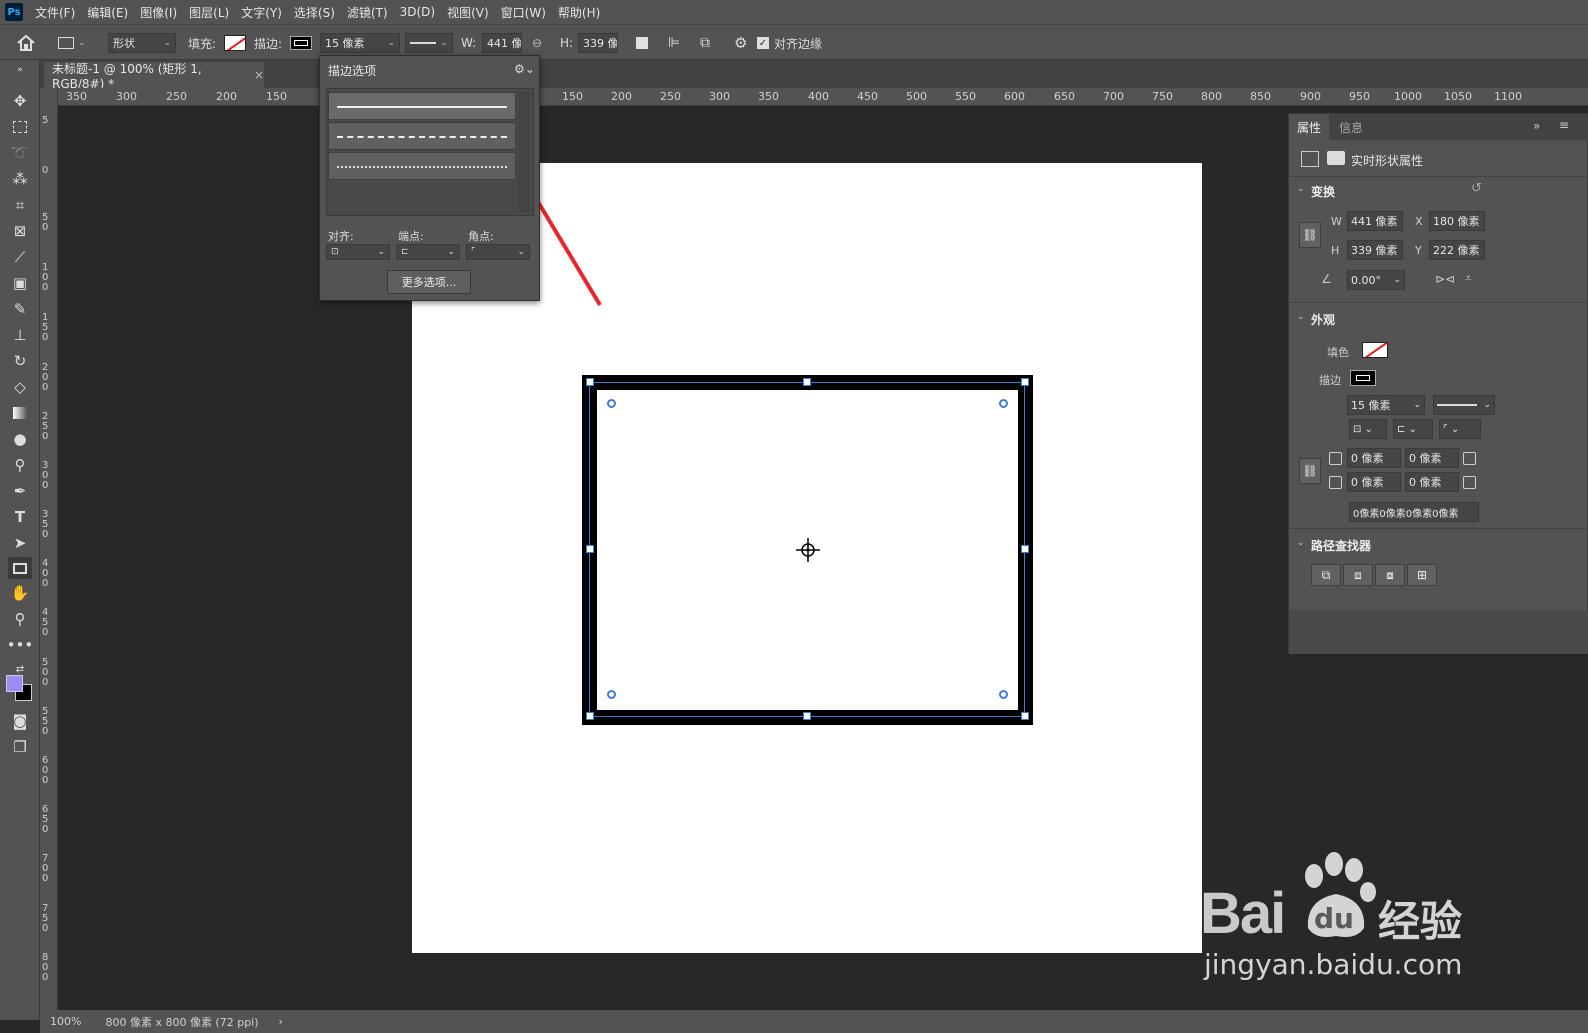  I want to click on combine-shapes-icon: ⧉, so click(1326, 575).